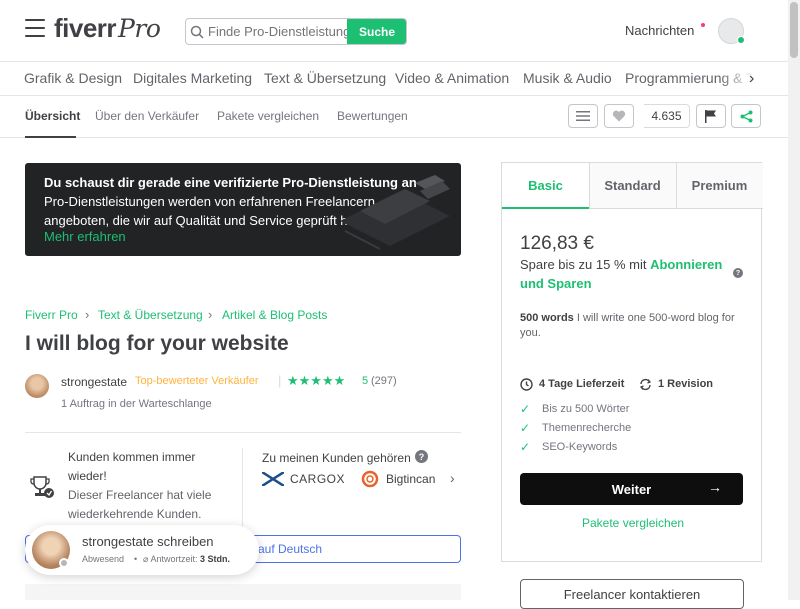 This screenshot has width=800, height=609. What do you see at coordinates (197, 381) in the screenshot?
I see `seller-level-badge: Top-bewerteter Verkäufer` at bounding box center [197, 381].